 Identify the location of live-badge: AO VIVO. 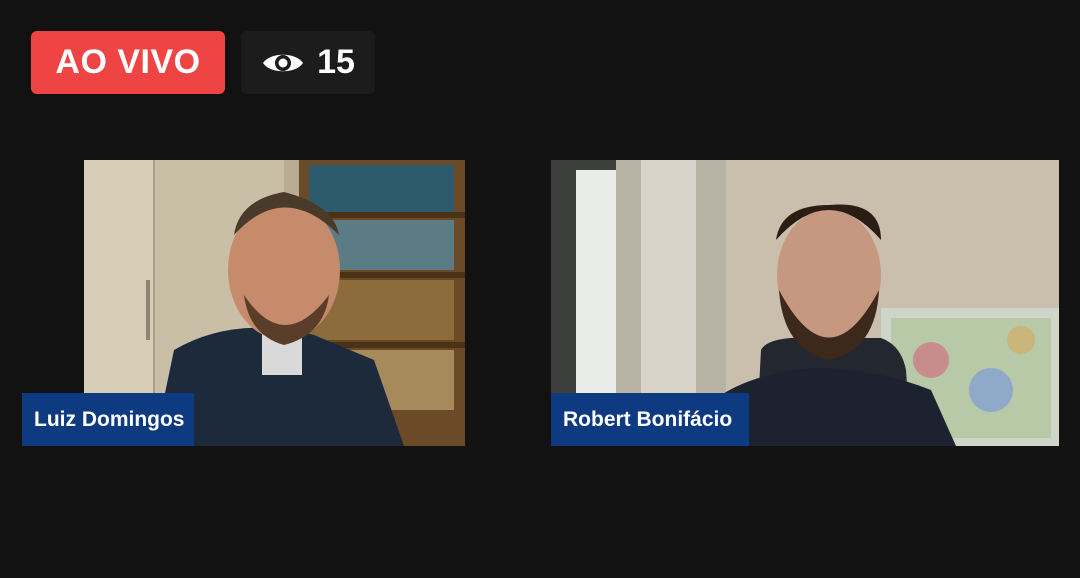
(128, 62).